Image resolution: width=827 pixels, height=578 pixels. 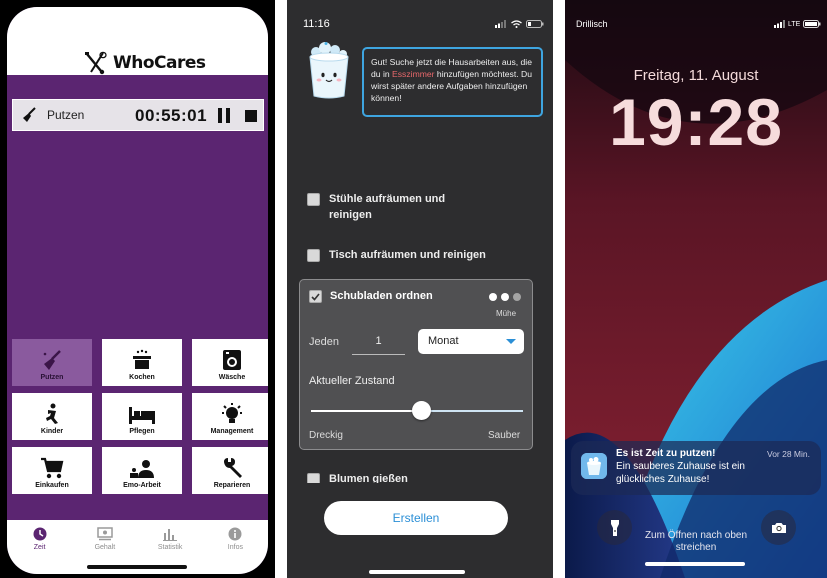 I want to click on effort-label: Mühe, so click(x=506, y=313).